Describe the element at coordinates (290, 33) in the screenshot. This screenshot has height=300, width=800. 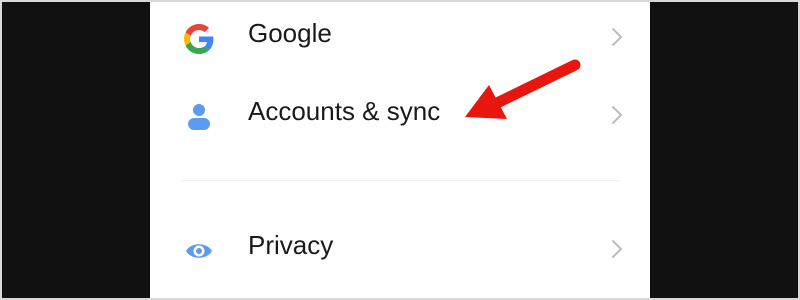
I see `settings-item-label: Google` at that location.